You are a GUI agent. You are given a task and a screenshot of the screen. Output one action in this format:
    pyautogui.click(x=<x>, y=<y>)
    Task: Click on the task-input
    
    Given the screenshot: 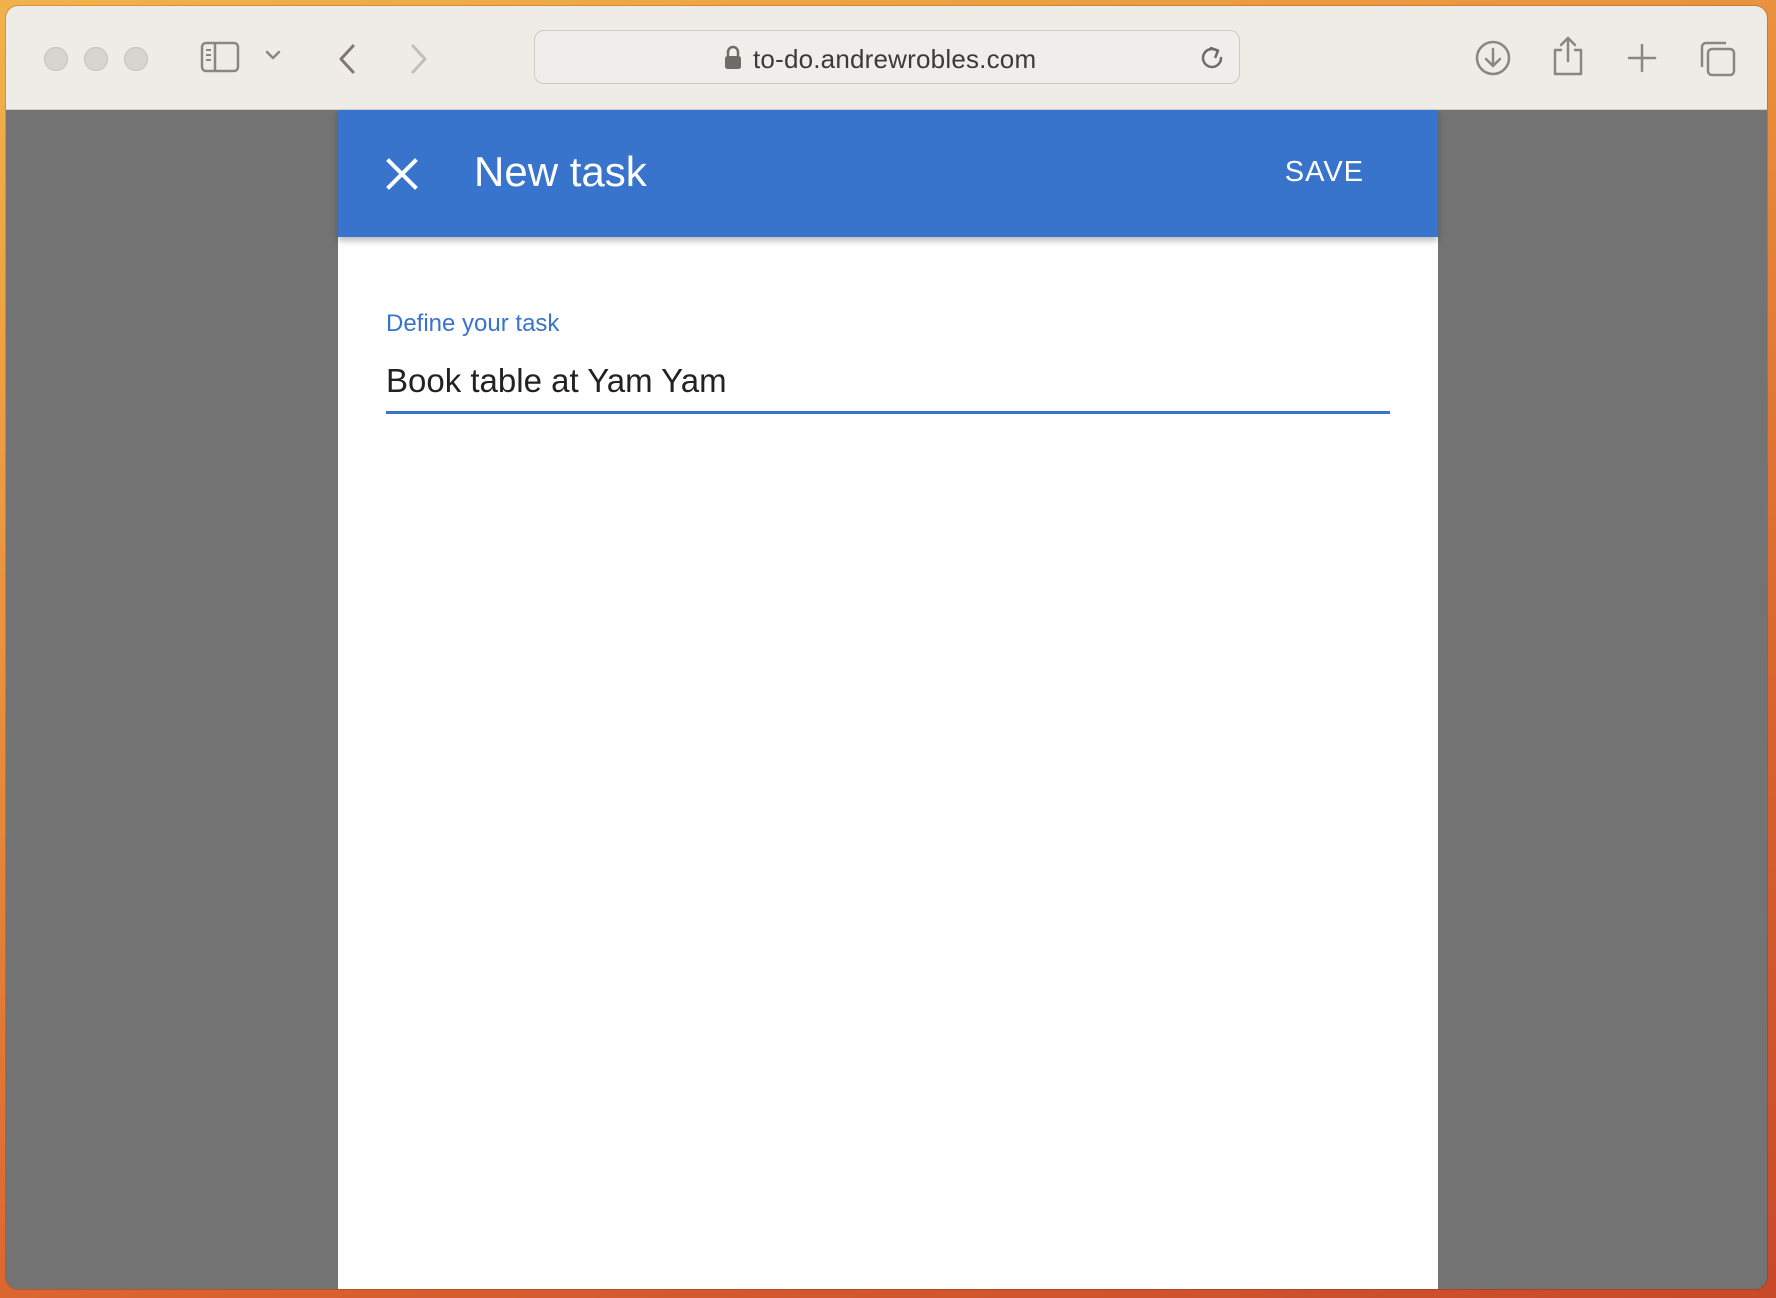 What is the action you would take?
    pyautogui.click(x=888, y=382)
    